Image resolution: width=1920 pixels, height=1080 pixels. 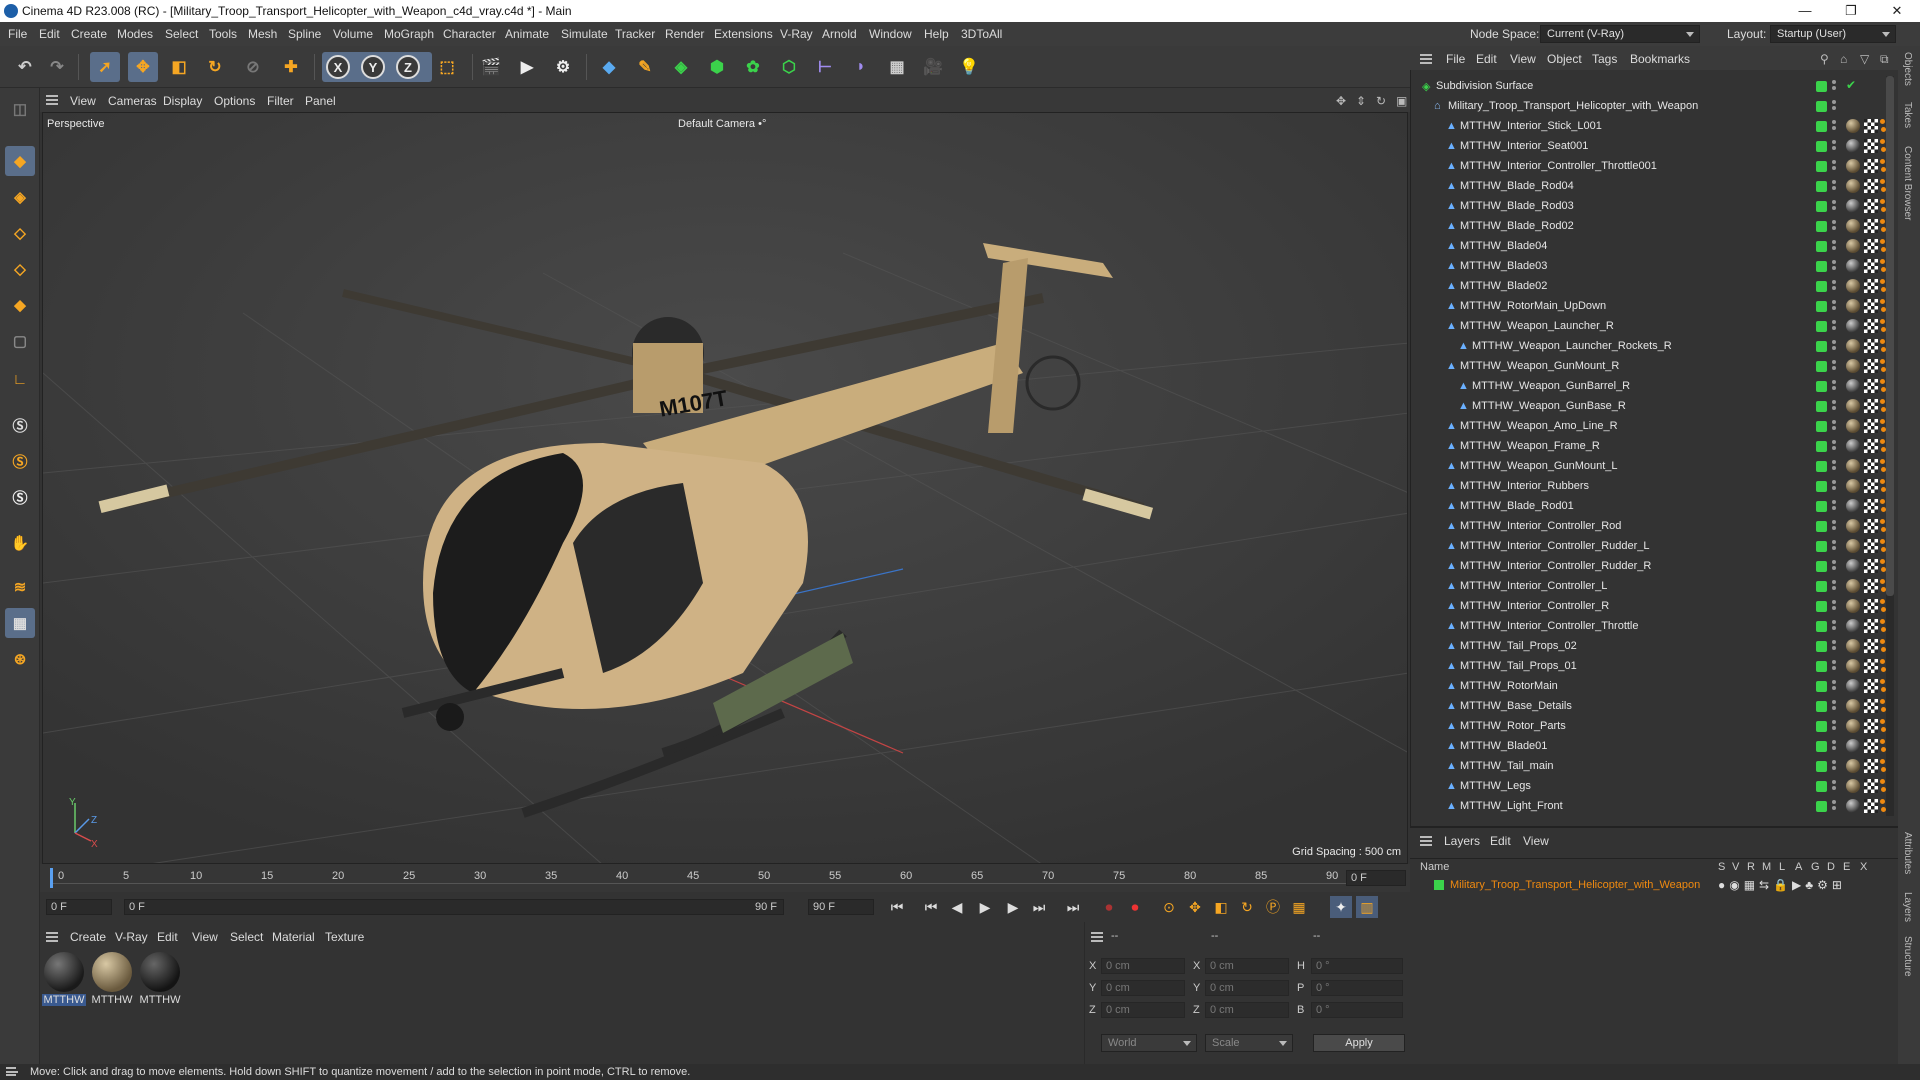 What do you see at coordinates (447, 67) in the screenshot?
I see `coordinate-system-icon: ⬚` at bounding box center [447, 67].